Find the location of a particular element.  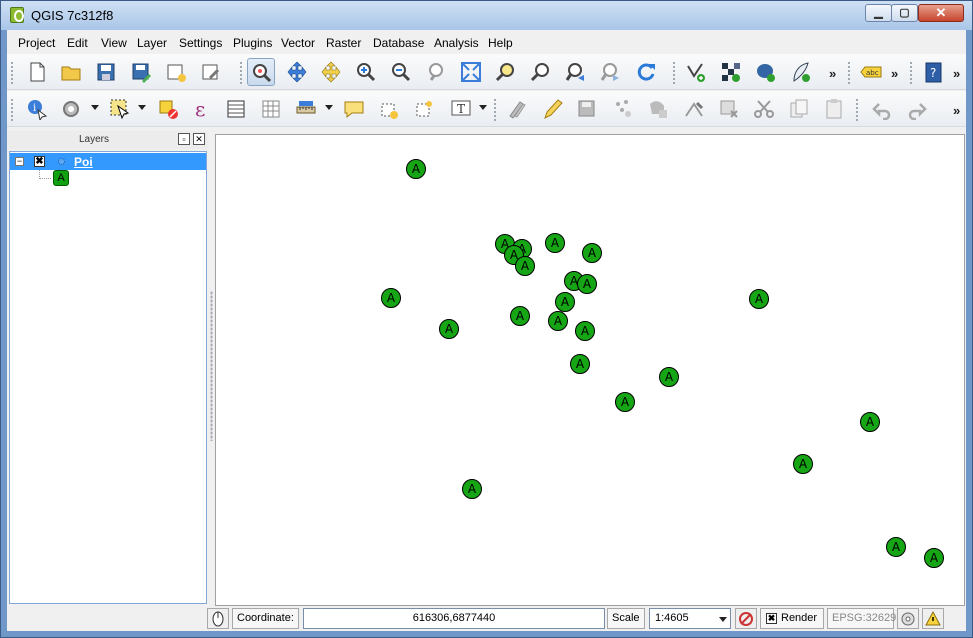

layer-name: Poi is located at coordinates (83, 162).